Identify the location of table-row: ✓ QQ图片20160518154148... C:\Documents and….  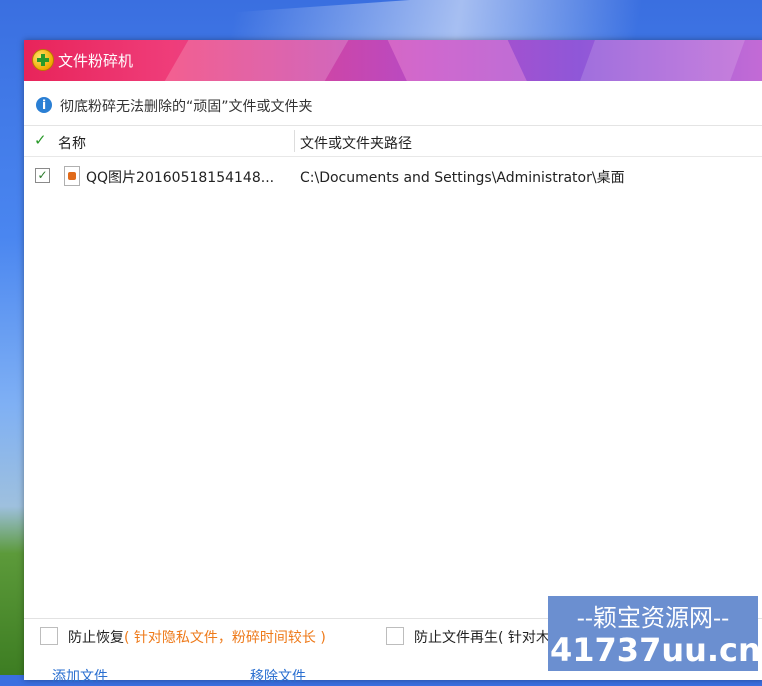
(393, 176).